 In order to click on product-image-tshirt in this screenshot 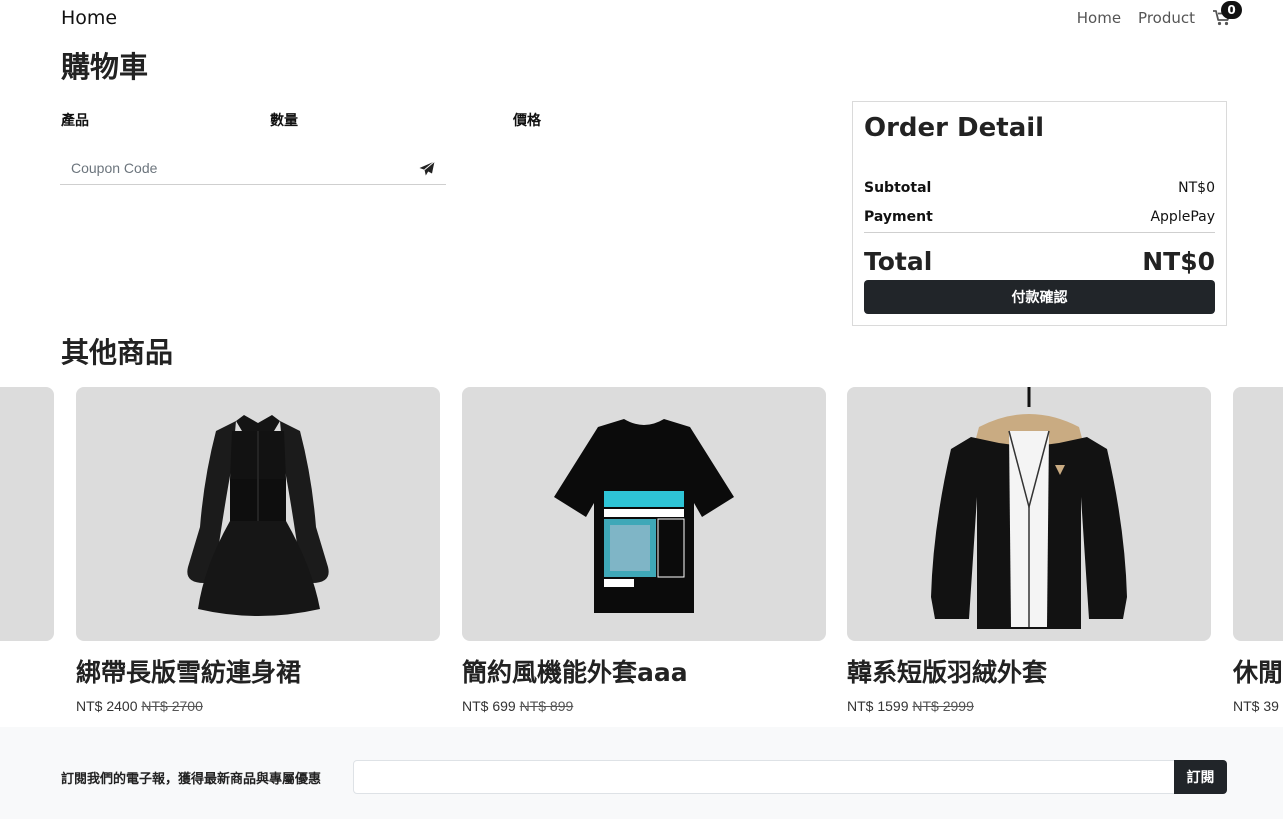, I will do `click(644, 514)`.